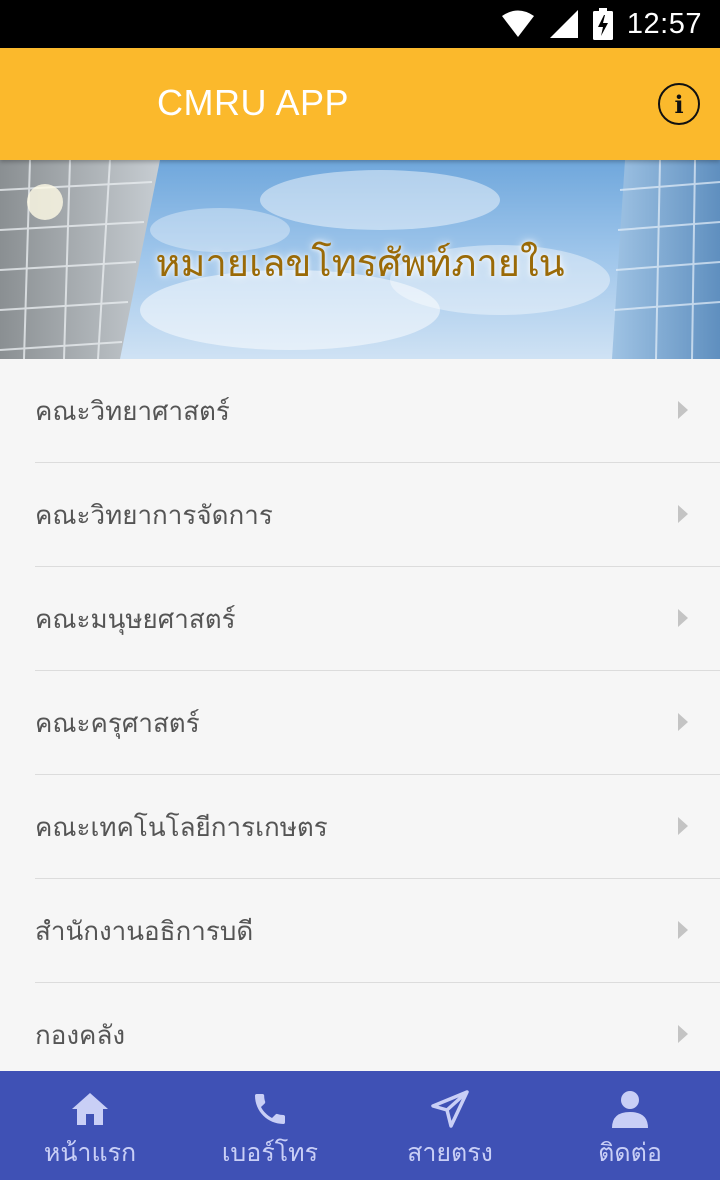 The image size is (720, 1180). What do you see at coordinates (181, 828) in the screenshot?
I see `list-item-label: คณะเทคโนโลยีการเกษตร` at bounding box center [181, 828].